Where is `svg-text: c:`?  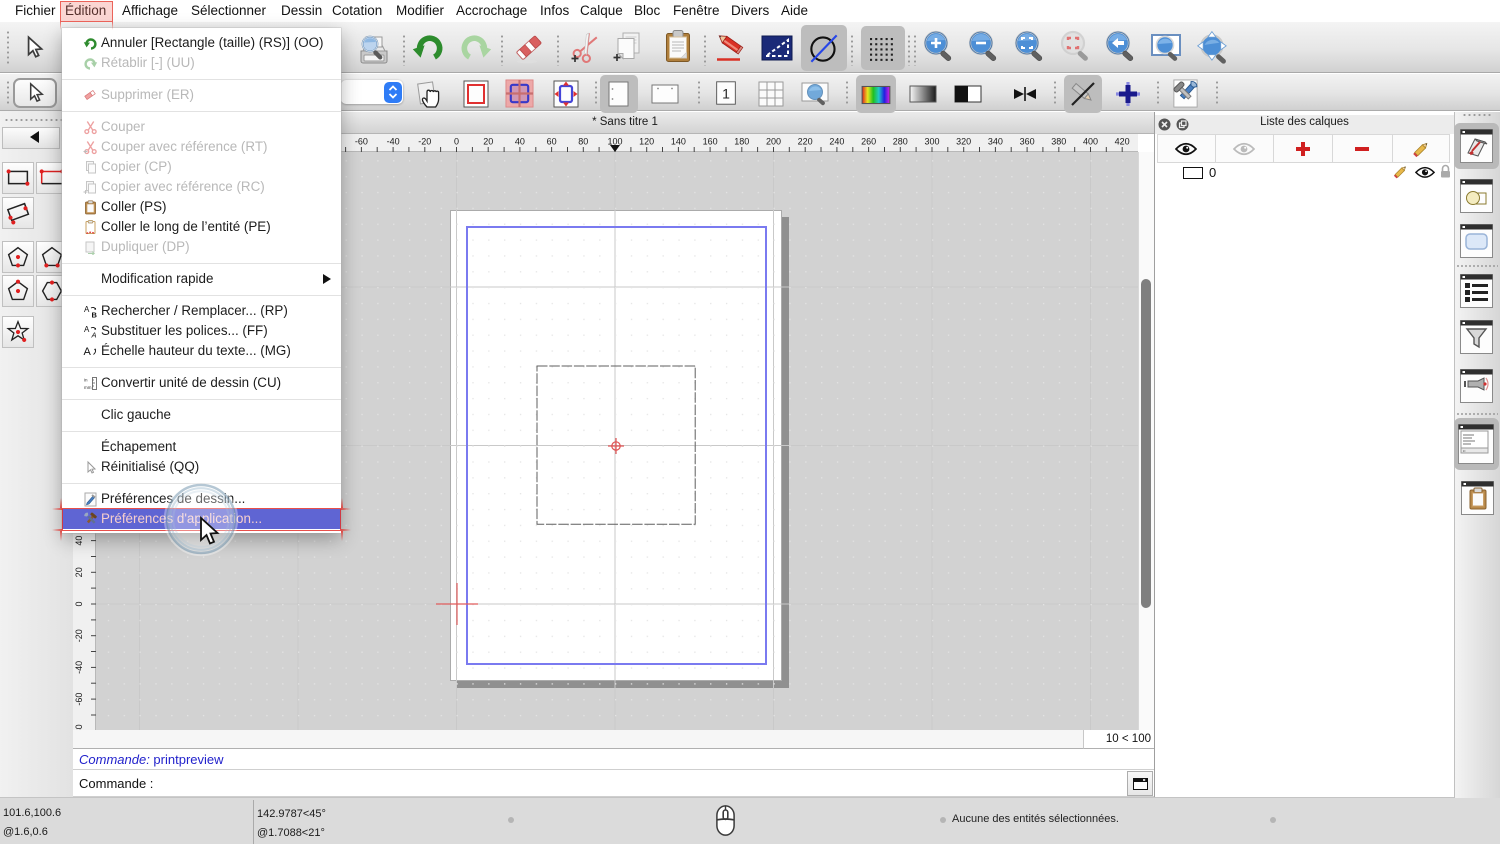 svg-text: c: is located at coordinates (1464, 451).